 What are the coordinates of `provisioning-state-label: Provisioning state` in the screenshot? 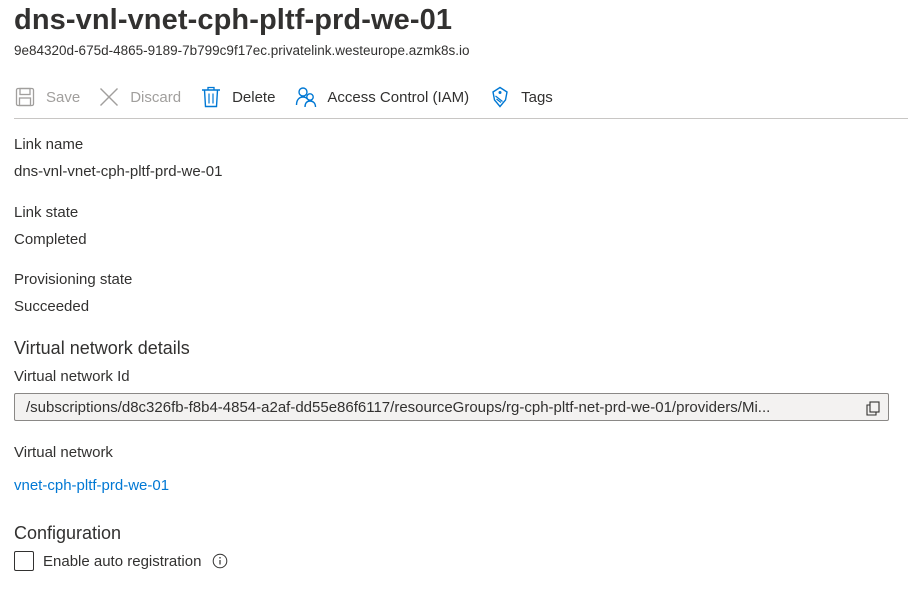 It's located at (73, 279).